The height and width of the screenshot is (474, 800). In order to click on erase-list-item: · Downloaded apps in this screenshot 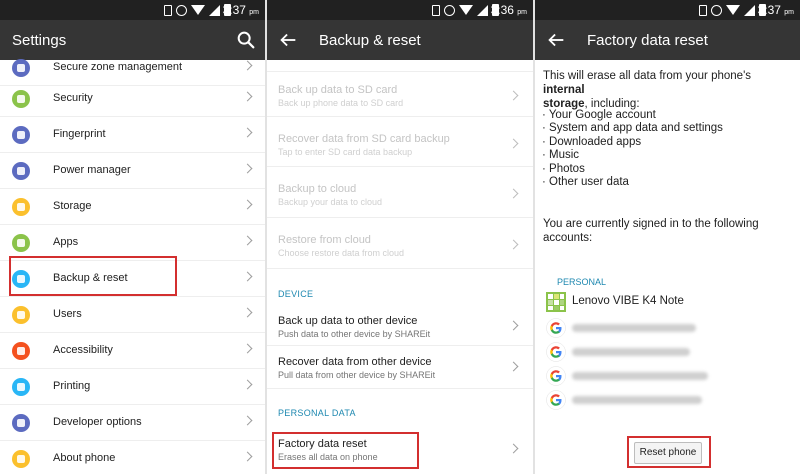, I will do `click(592, 141)`.